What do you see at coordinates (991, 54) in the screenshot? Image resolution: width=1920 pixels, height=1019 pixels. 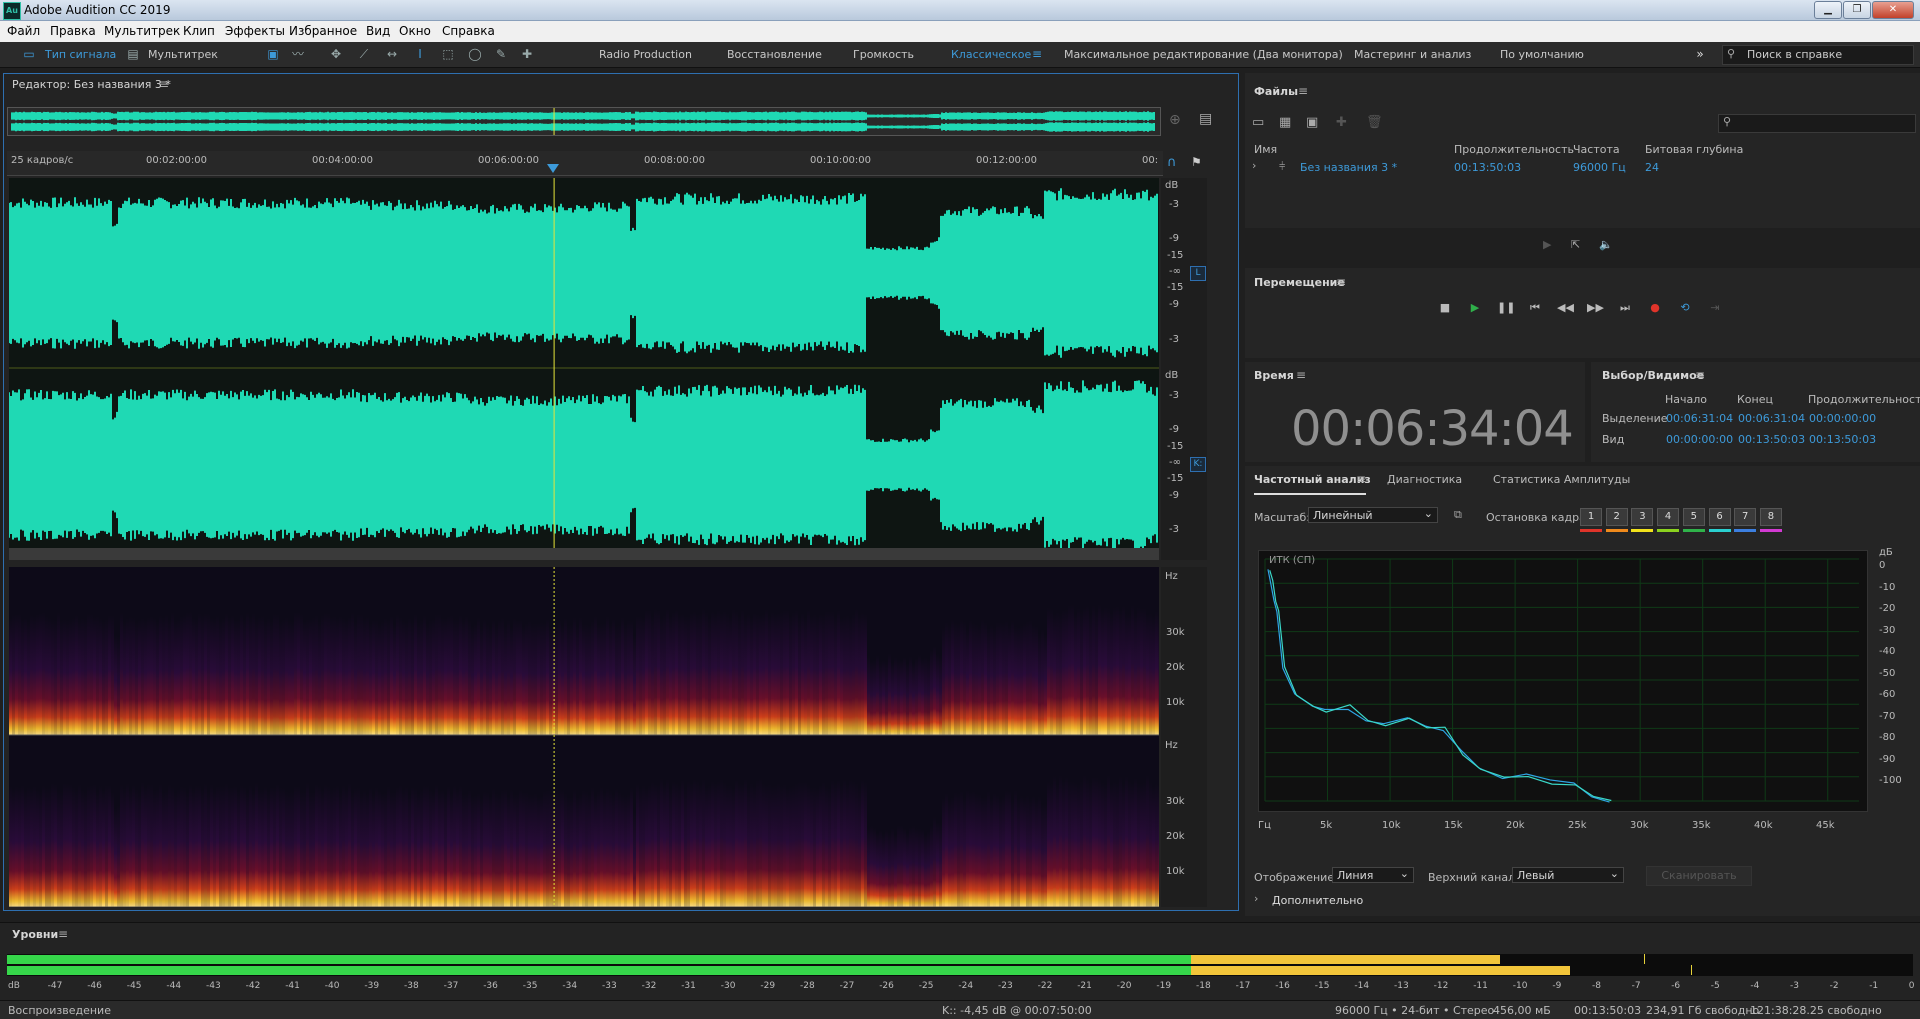 I see `workspace-classic: Классическое` at bounding box center [991, 54].